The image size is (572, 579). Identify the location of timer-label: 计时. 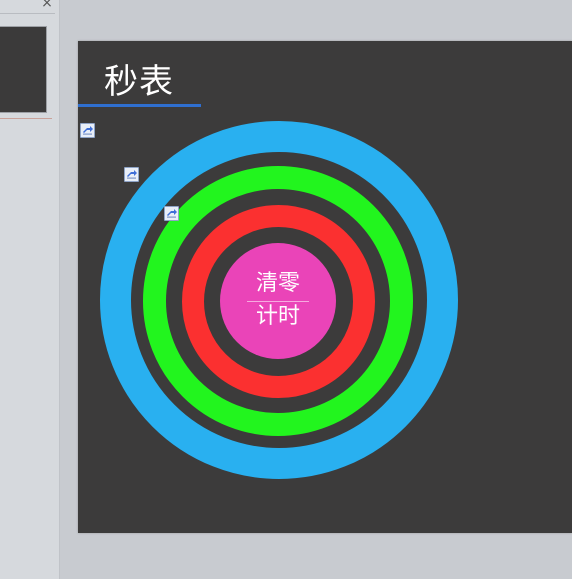
(277, 316).